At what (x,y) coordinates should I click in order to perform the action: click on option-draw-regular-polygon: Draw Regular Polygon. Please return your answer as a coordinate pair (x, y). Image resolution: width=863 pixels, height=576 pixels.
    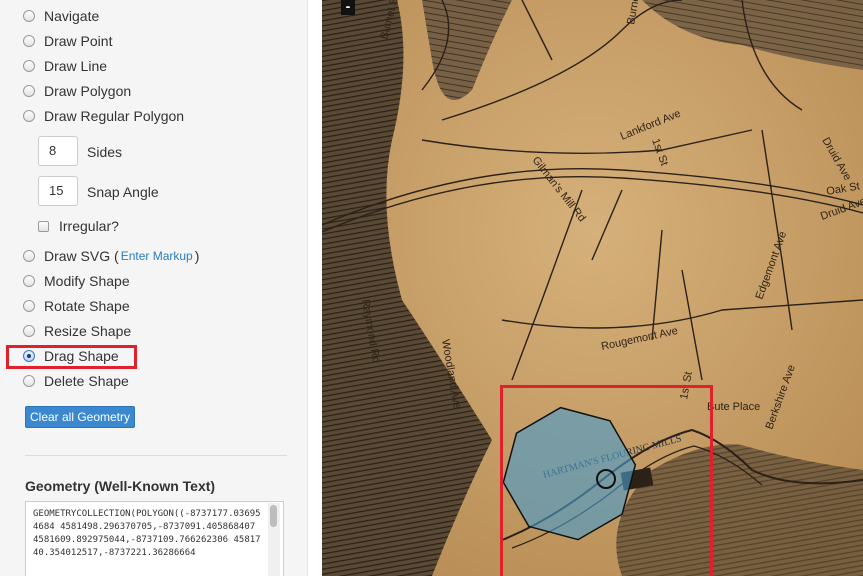
    Looking at the image, I should click on (103, 116).